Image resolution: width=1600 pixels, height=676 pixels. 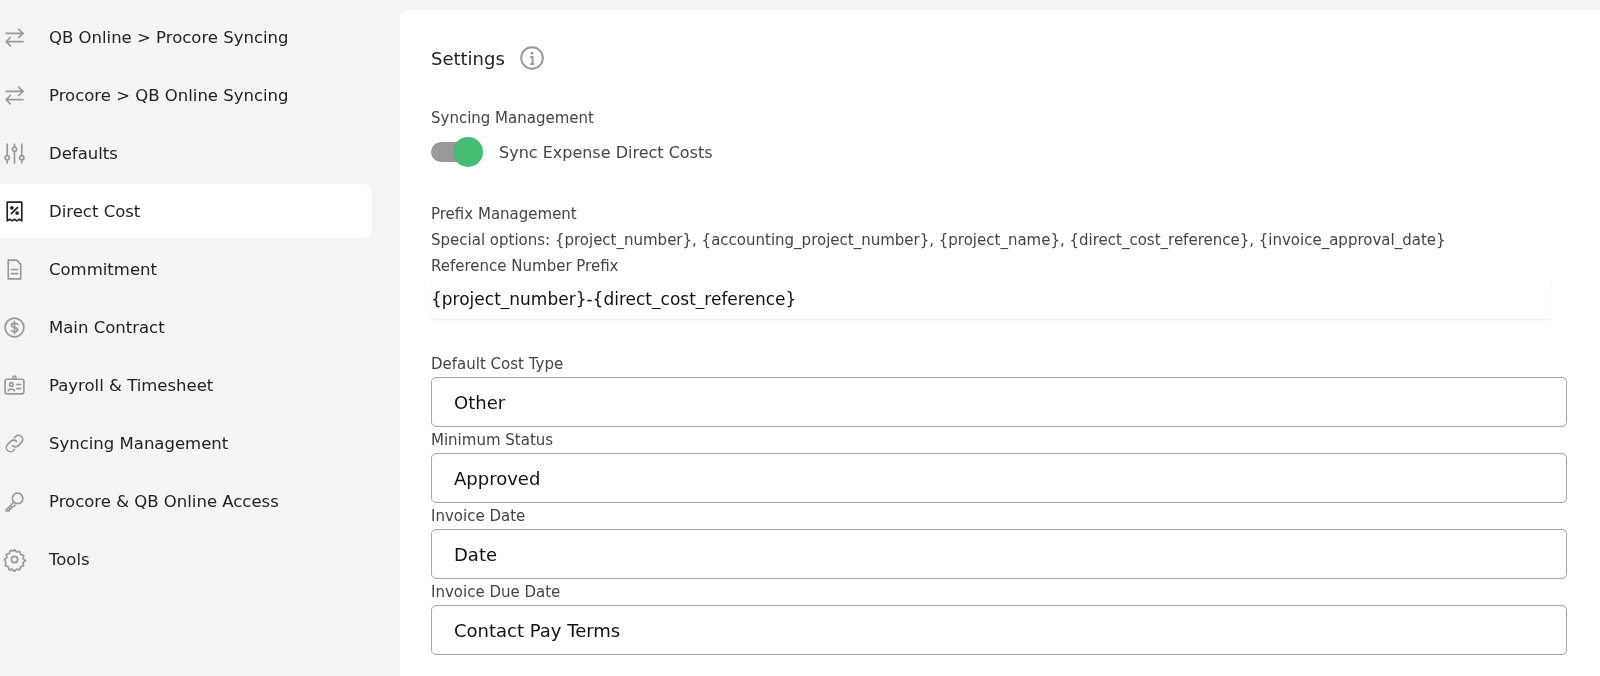 What do you see at coordinates (186, 501) in the screenshot?
I see `sidebar-item: Procore & QB Online Access` at bounding box center [186, 501].